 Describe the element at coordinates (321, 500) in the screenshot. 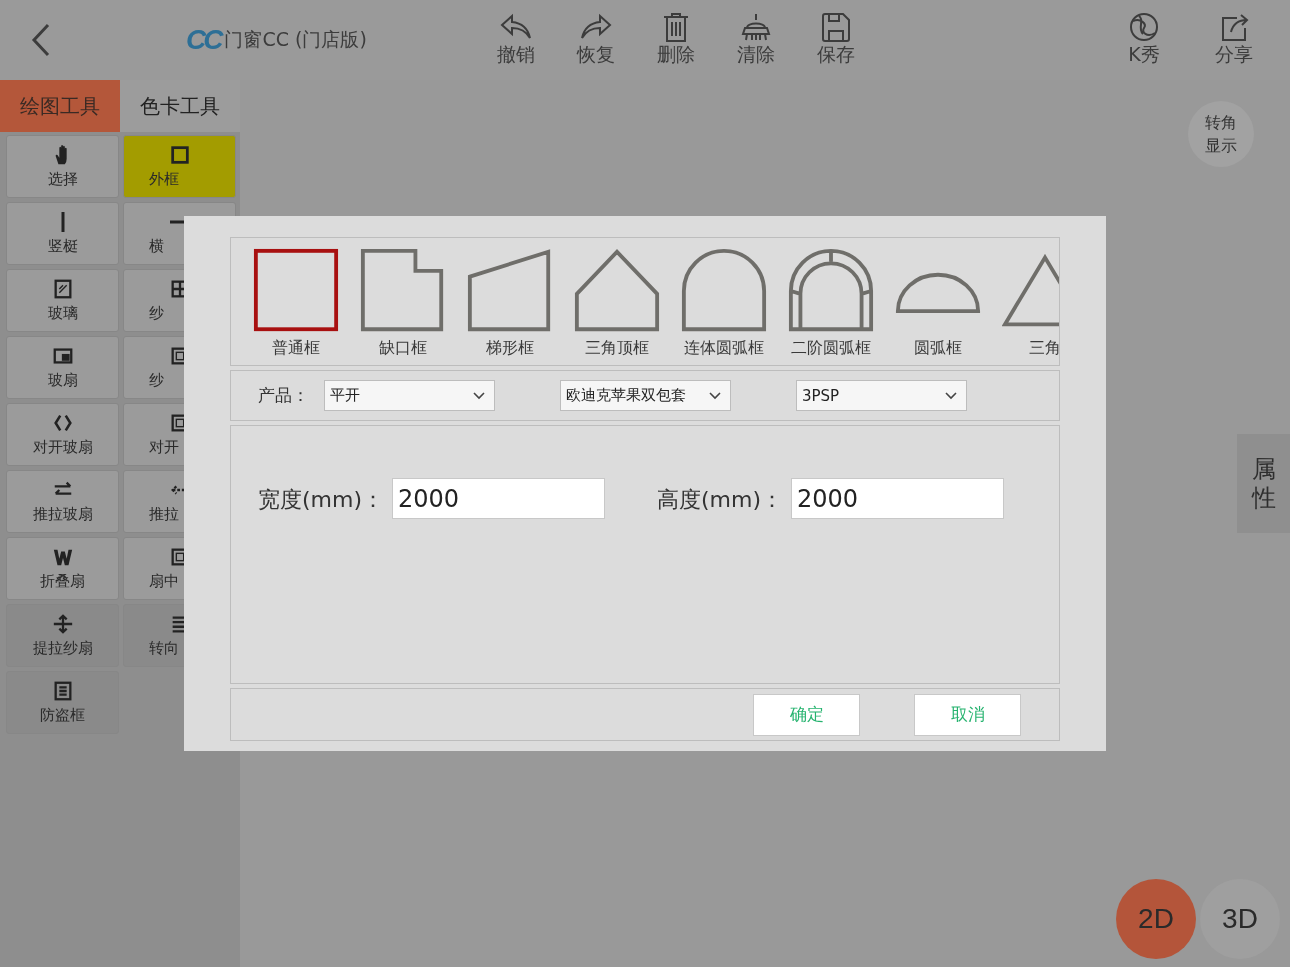

I see `width-label: 宽度(mm)：` at that location.